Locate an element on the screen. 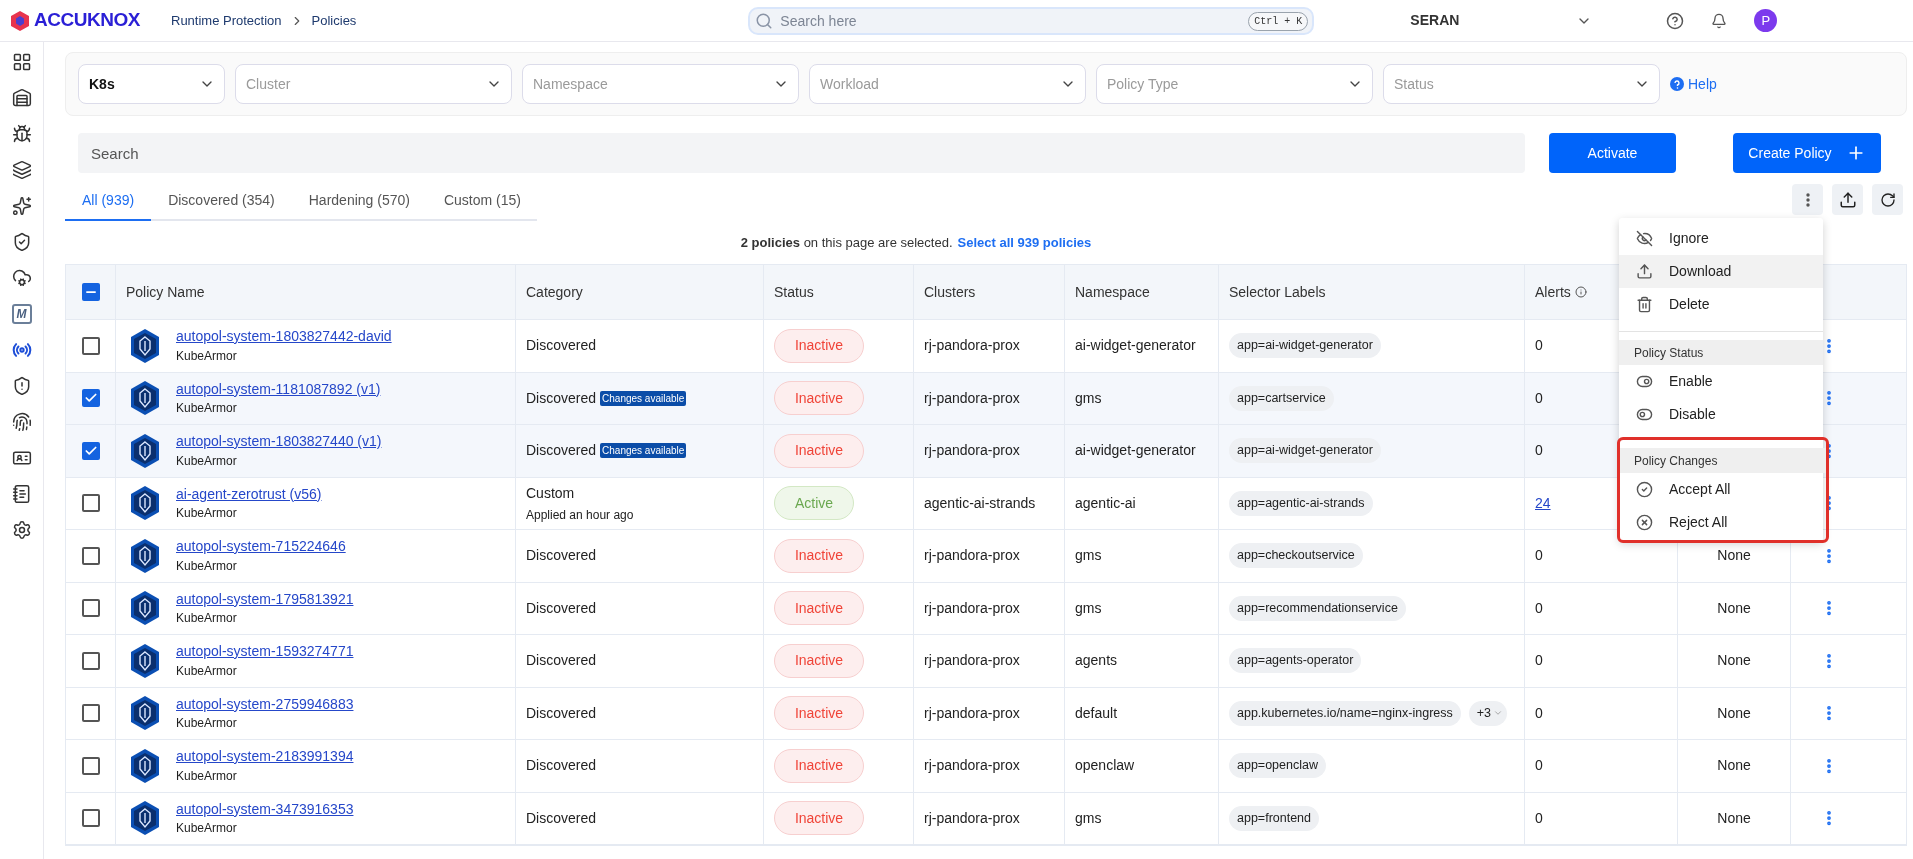 The image size is (1913, 859). label-chip: app=frontend is located at coordinates (1274, 818).